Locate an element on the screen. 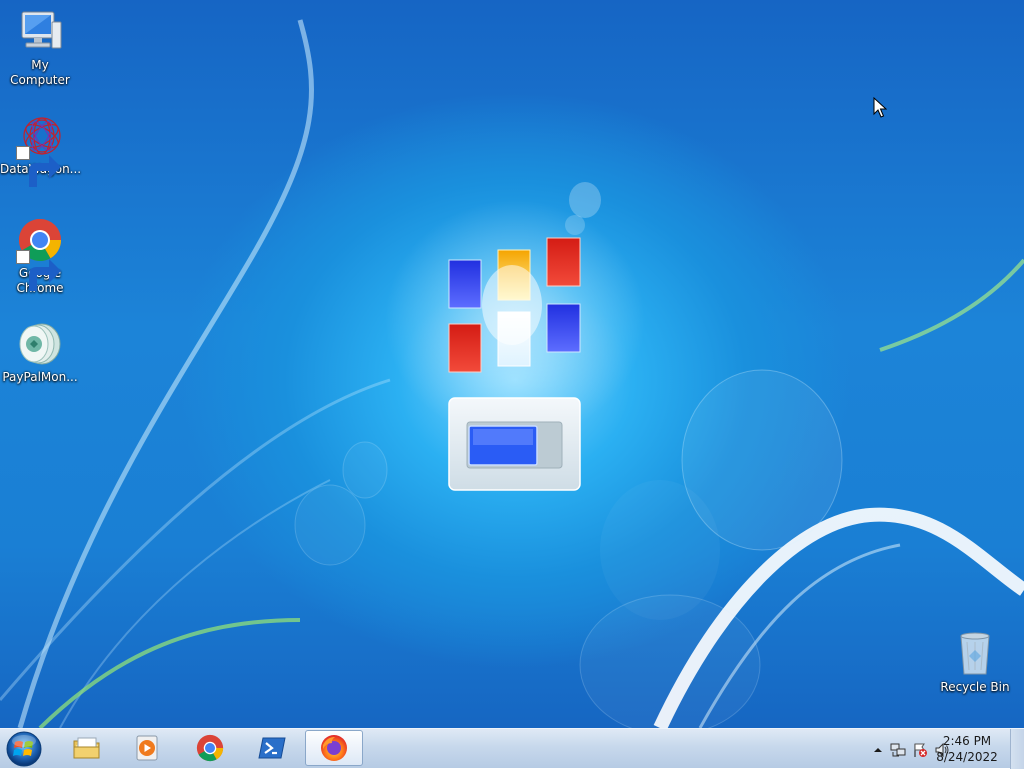  clock: 2:46 PM 8/24/2022 is located at coordinates (967, 749).